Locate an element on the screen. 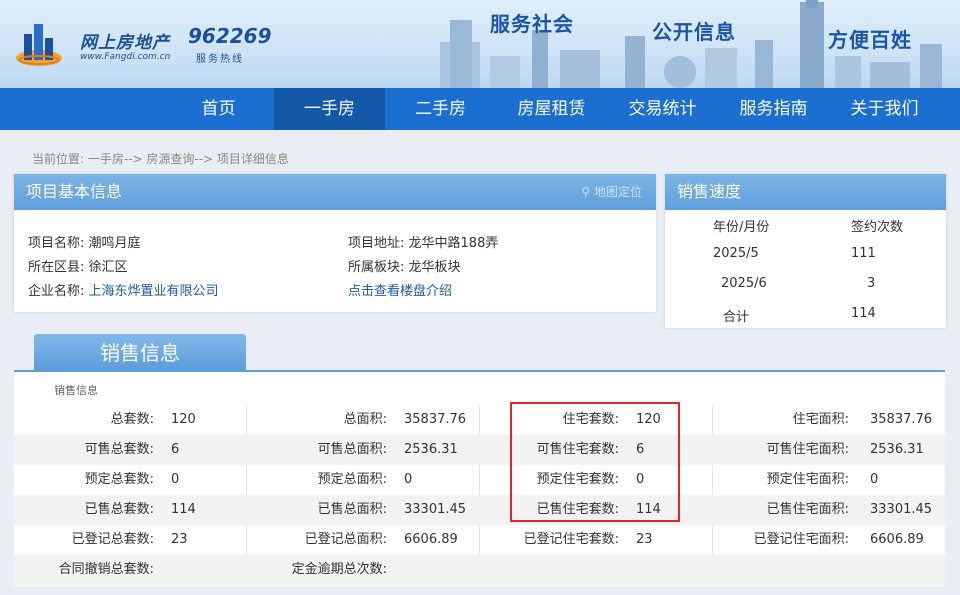 Image resolution: width=960 pixels, height=595 pixels. district-row: 所在区县: 徐汇区 is located at coordinates (78, 265).